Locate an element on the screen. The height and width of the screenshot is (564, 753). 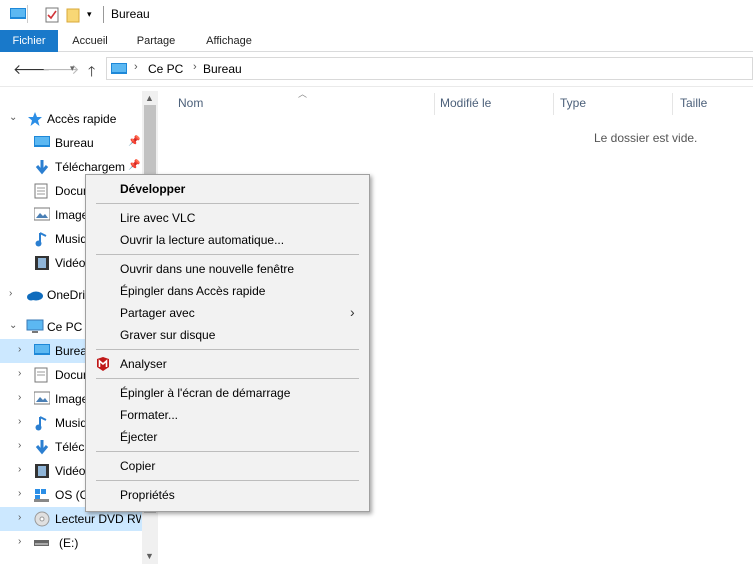
scroll-up-icon: ▲ is located at coordinates (149, 98).